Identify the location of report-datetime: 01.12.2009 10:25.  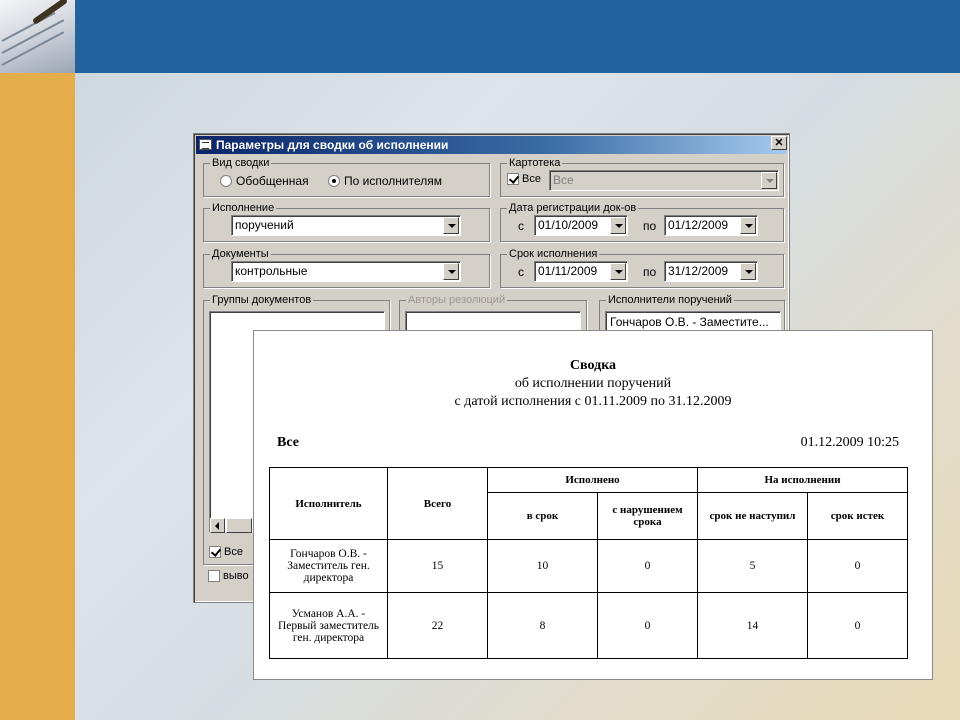
(849, 442).